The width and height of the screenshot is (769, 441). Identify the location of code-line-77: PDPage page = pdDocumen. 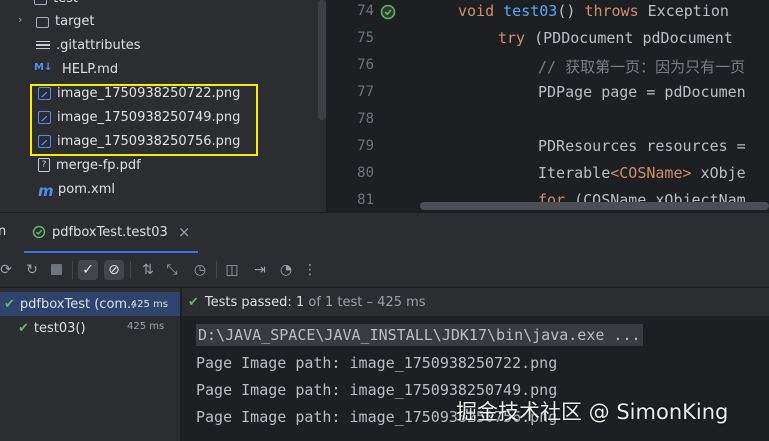
(642, 92).